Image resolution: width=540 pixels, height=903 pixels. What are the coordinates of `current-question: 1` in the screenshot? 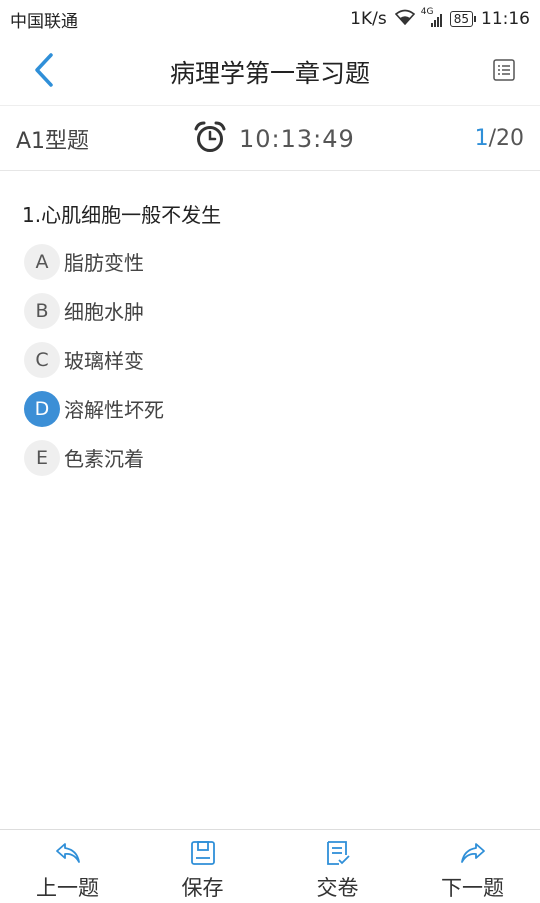 It's located at (481, 138).